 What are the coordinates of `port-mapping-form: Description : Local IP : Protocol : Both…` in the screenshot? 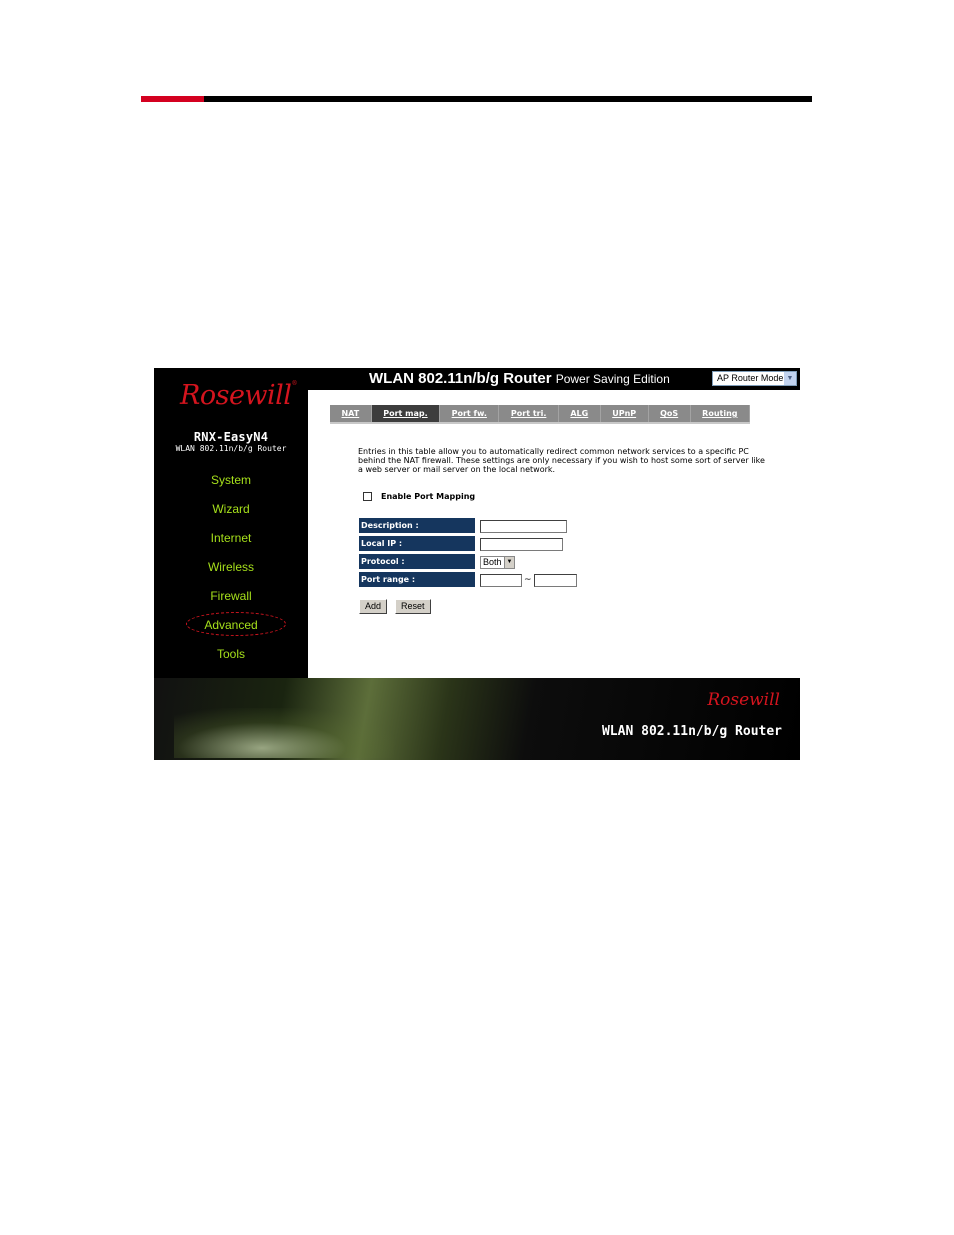 It's located at (468, 553).